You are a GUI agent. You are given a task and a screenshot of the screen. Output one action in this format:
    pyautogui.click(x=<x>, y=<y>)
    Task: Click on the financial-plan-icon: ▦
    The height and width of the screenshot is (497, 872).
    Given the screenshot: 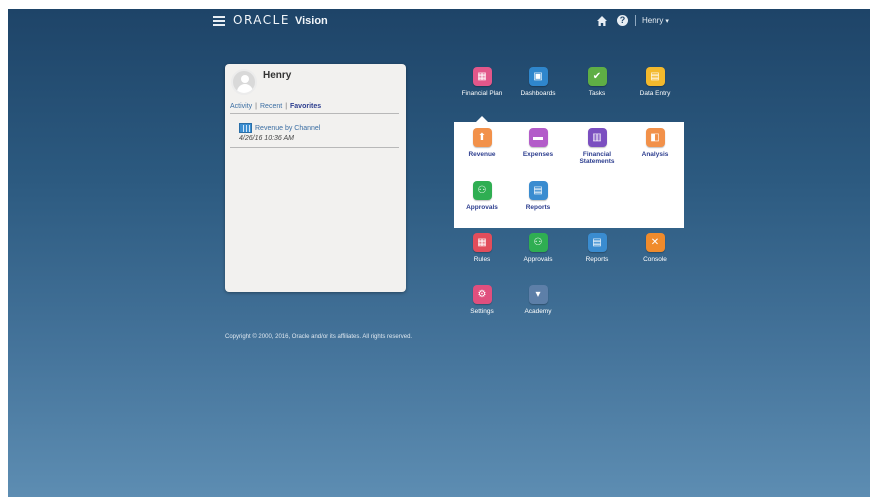 What is the action you would take?
    pyautogui.click(x=482, y=76)
    